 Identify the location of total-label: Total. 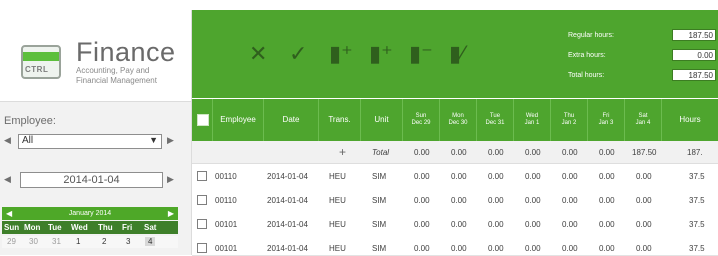
(381, 152).